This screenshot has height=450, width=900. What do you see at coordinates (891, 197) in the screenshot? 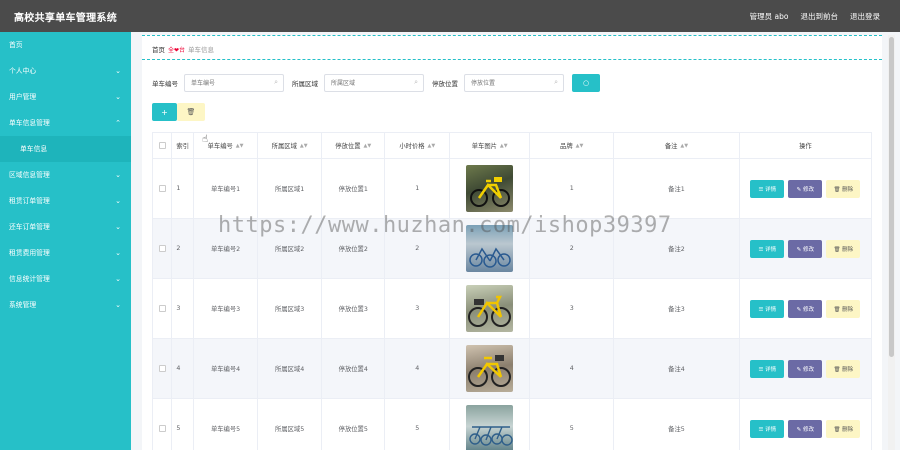
I see `scrollbar-thumb` at bounding box center [891, 197].